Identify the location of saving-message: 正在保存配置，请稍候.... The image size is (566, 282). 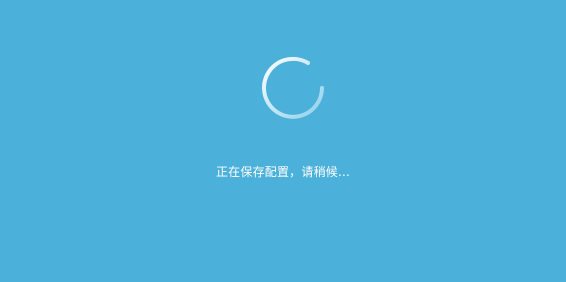
(283, 172).